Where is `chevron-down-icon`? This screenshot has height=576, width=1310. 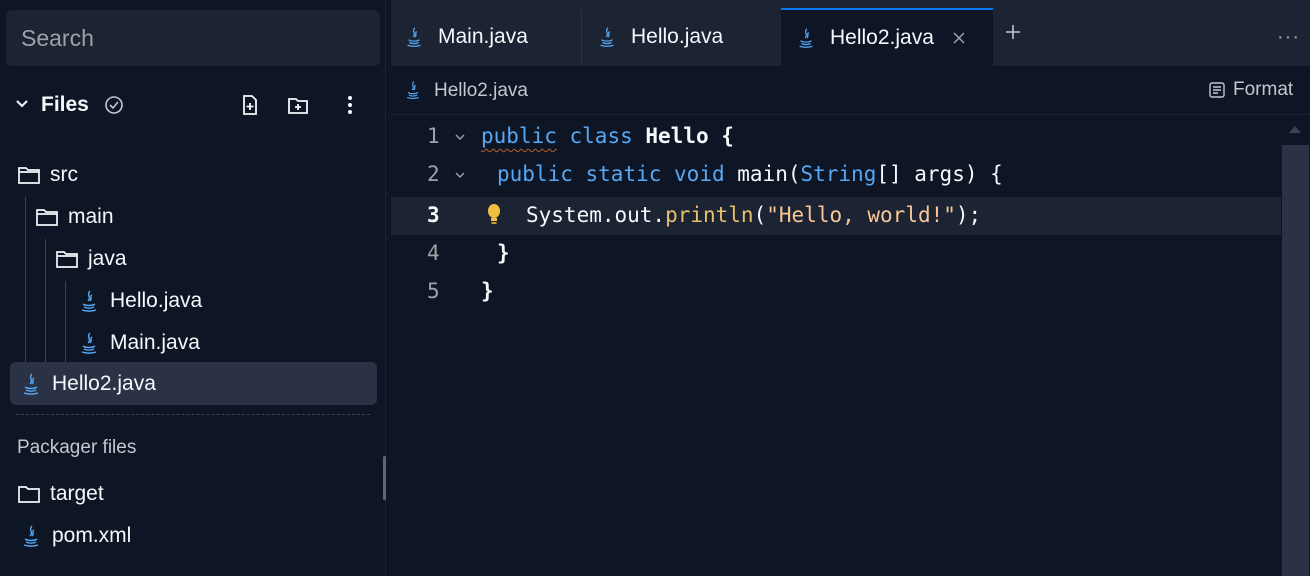 chevron-down-icon is located at coordinates (22, 104).